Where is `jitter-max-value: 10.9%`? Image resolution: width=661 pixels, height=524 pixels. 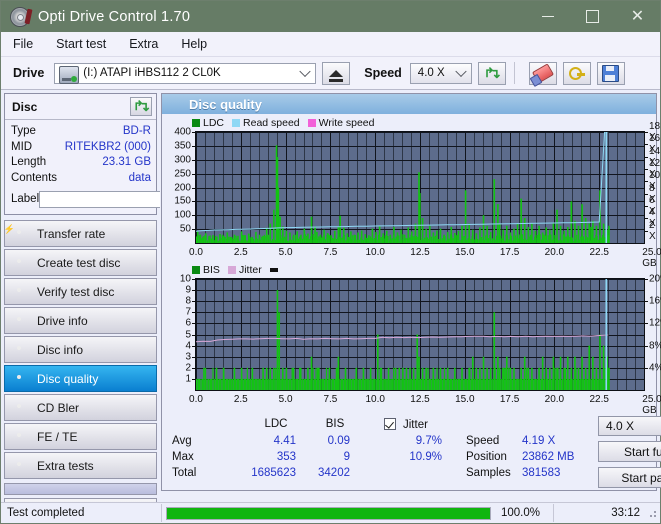 jitter-max-value: 10.9% is located at coordinates (425, 457).